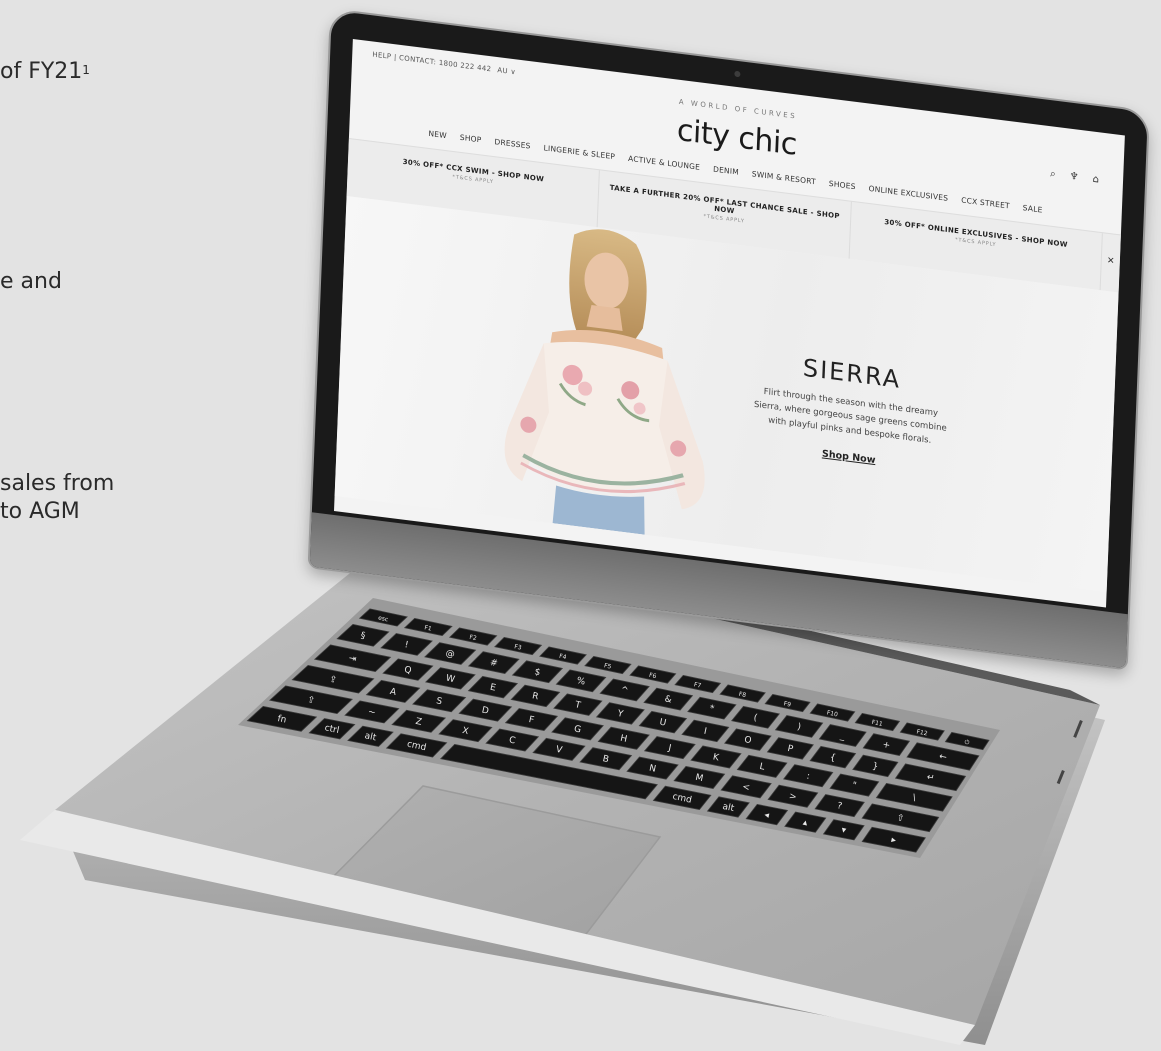  What do you see at coordinates (1111, 262) in the screenshot?
I see `close-icon: ✕` at bounding box center [1111, 262].